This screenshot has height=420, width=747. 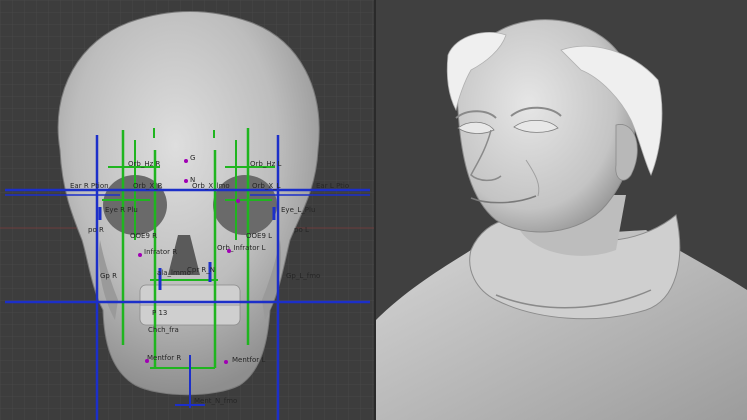 I want to click on landmark-label: Orb_Hz R, so click(x=144, y=164).